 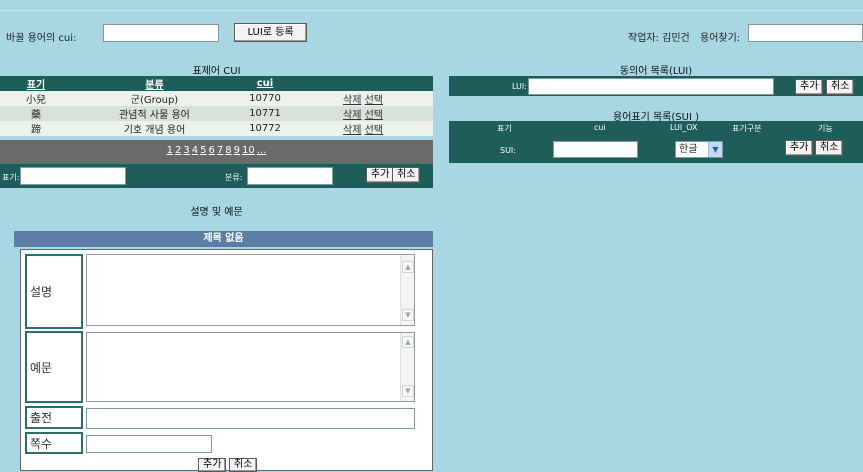 I want to click on row-term: 蹄, so click(x=36, y=130).